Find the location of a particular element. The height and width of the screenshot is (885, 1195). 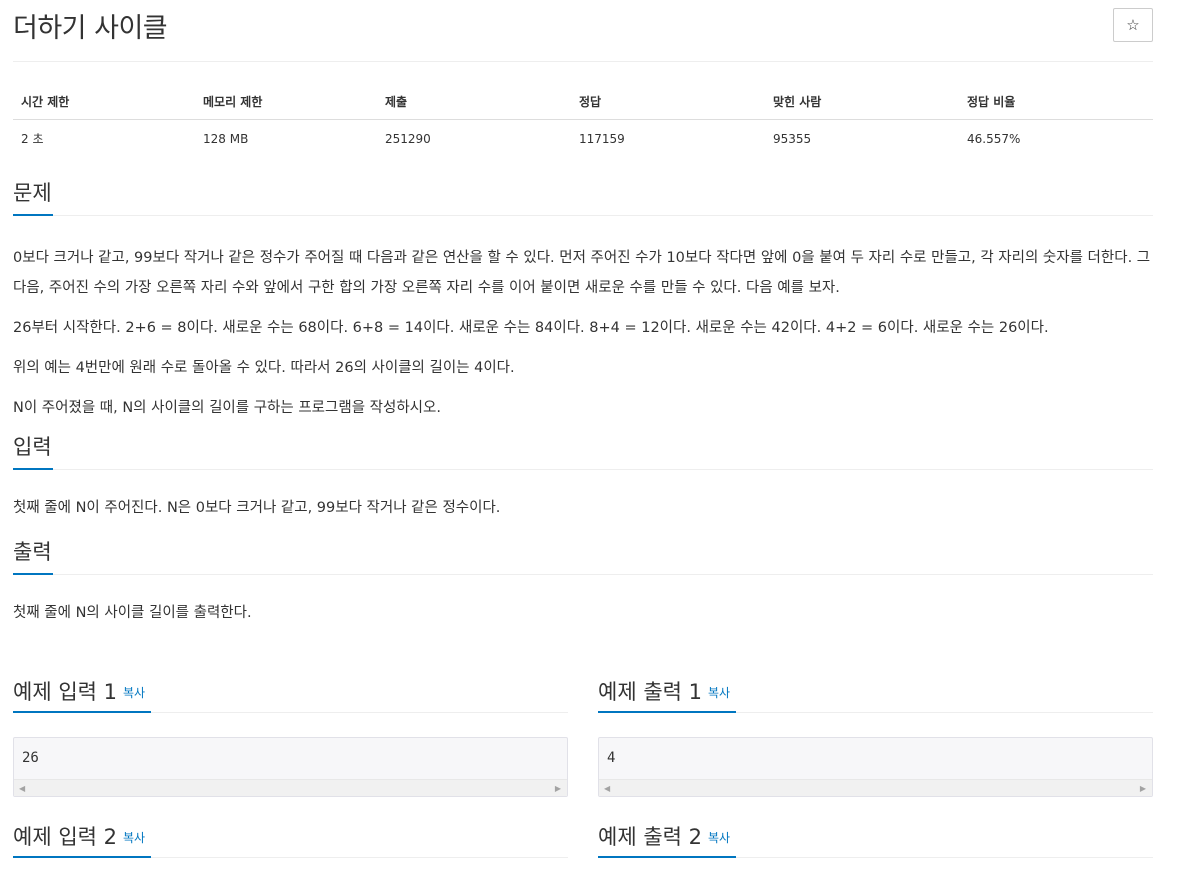

sample-input-1-heading: 예제 입력 1 복사 is located at coordinates (79, 691).